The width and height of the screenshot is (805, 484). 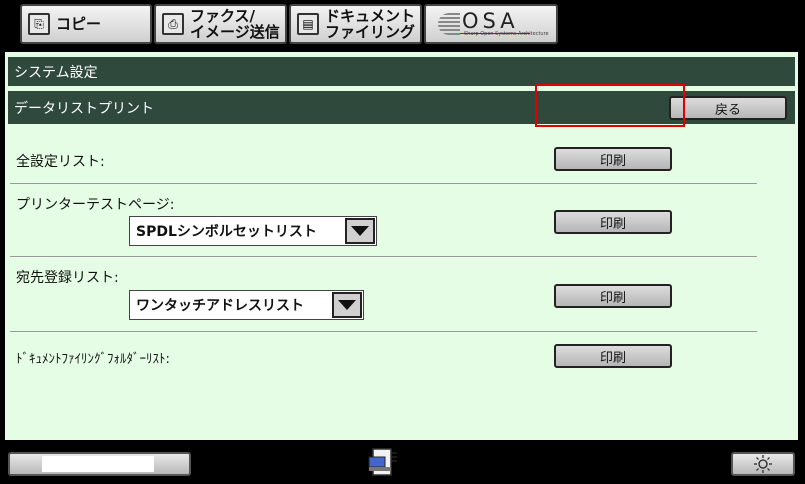 I want to click on print-test-page-button: 印刷, so click(x=613, y=222).